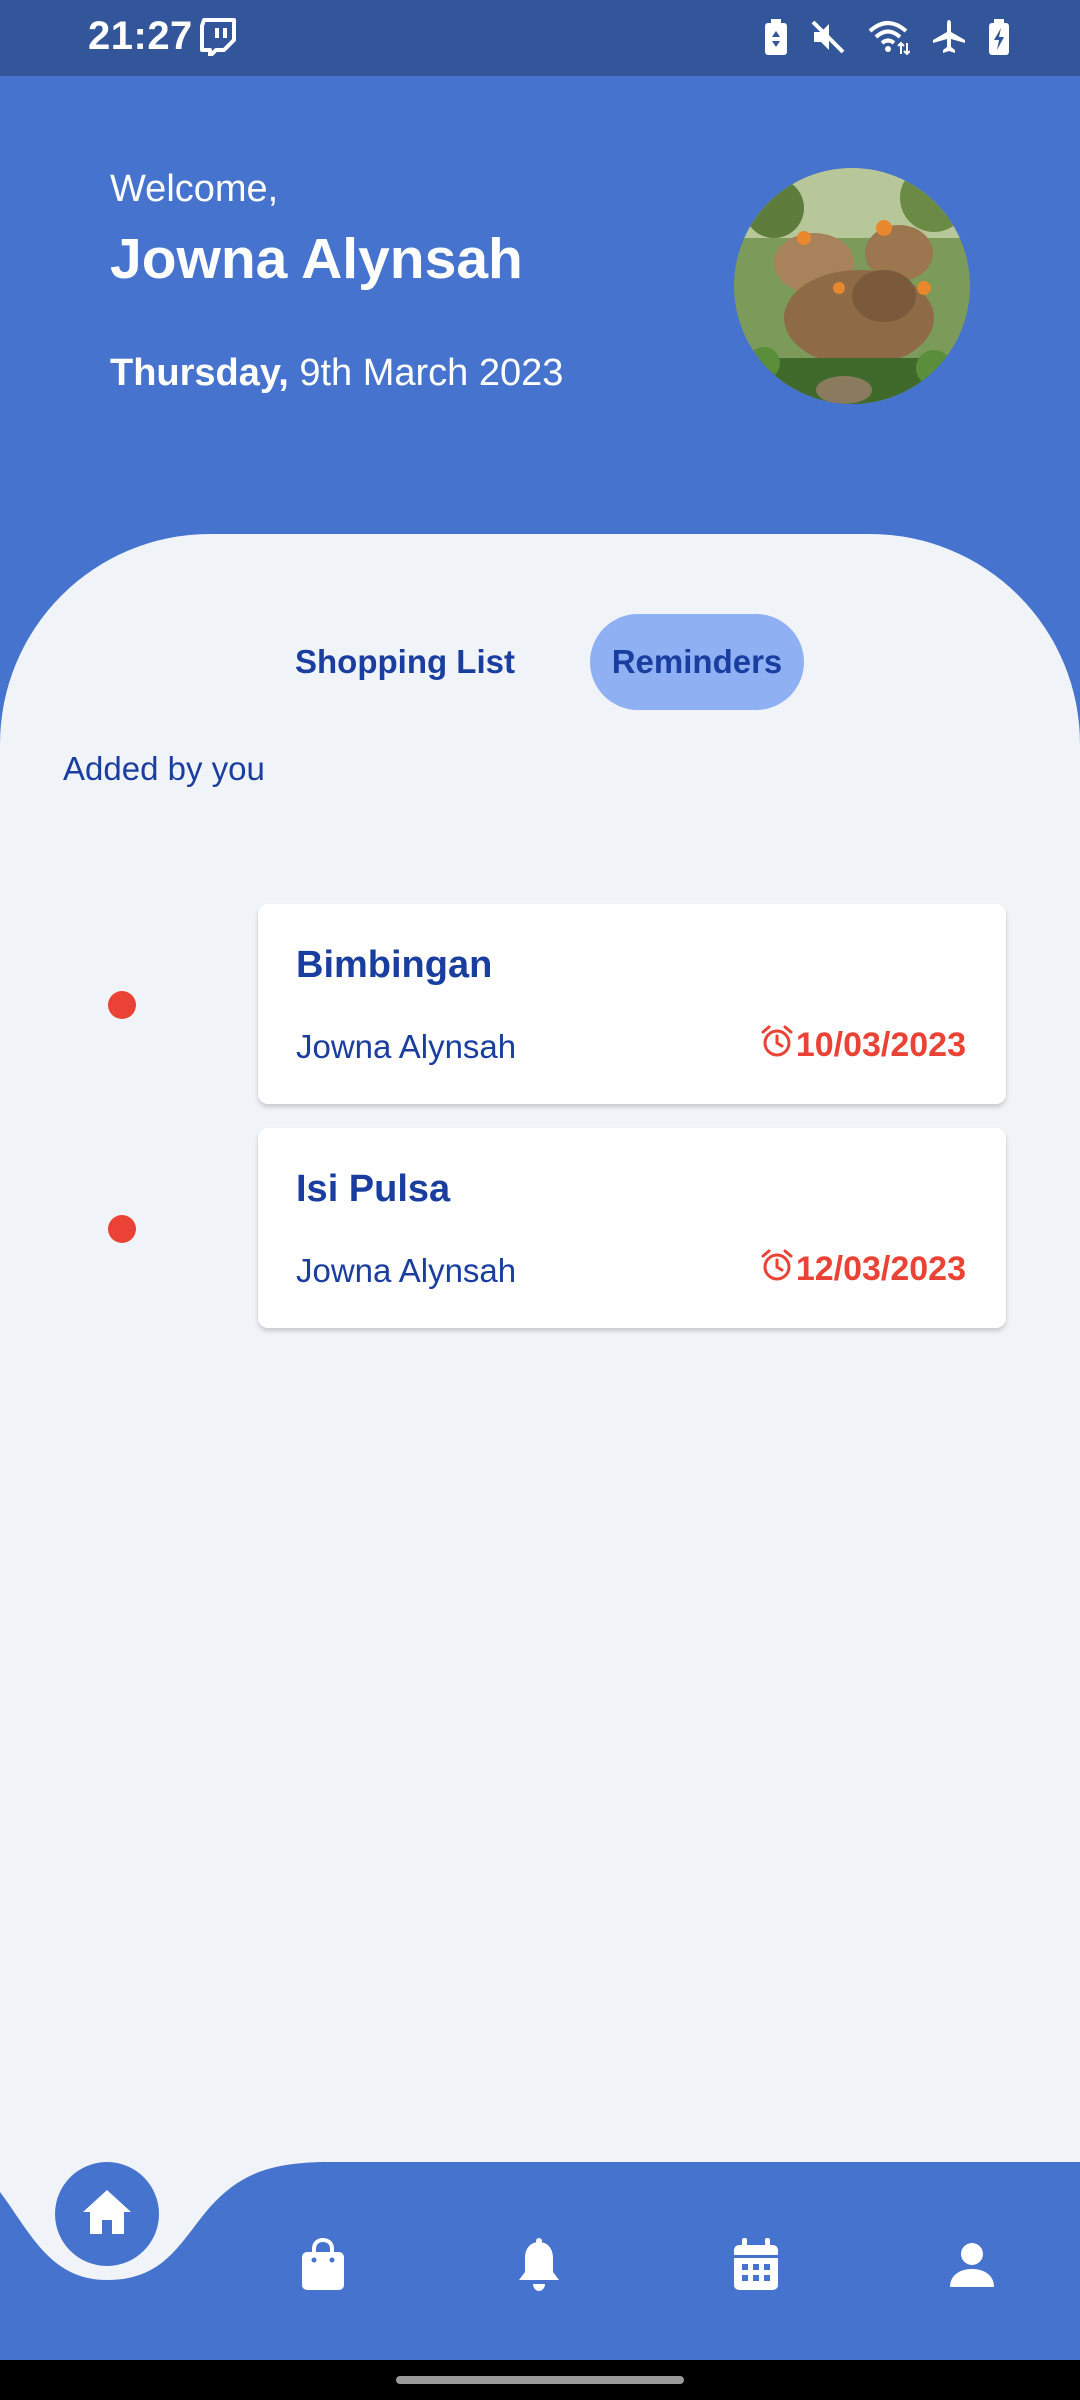 The image size is (1080, 2400). I want to click on current-date: Thursday, 9th March 2023, so click(336, 373).